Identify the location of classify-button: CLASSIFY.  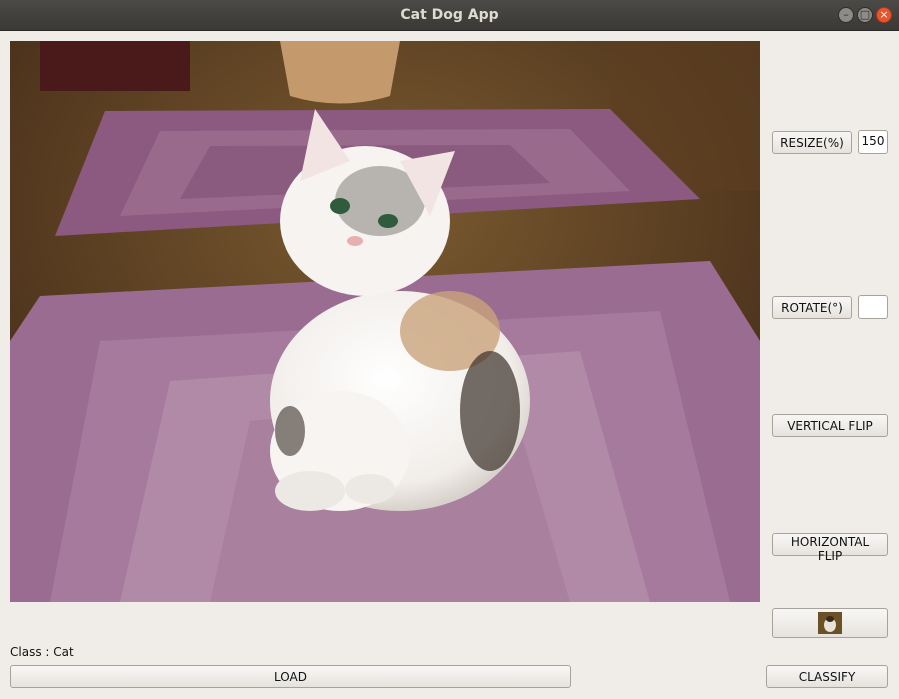
(827, 676).